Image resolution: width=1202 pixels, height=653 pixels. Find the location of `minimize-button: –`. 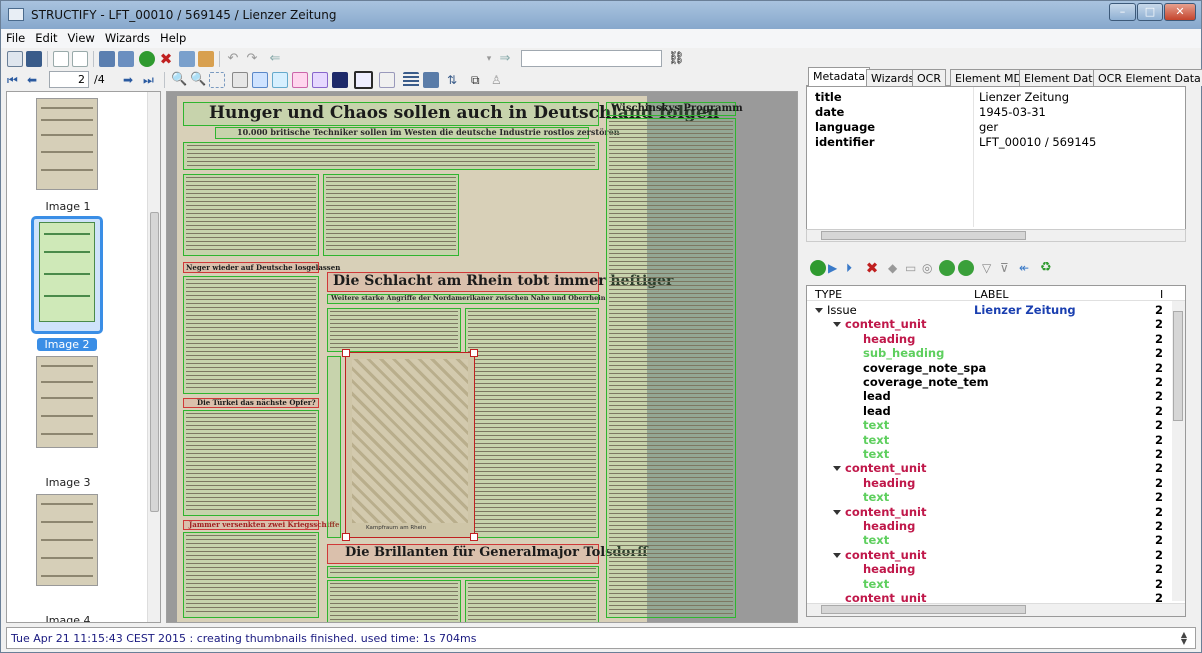

minimize-button: – is located at coordinates (1122, 12).